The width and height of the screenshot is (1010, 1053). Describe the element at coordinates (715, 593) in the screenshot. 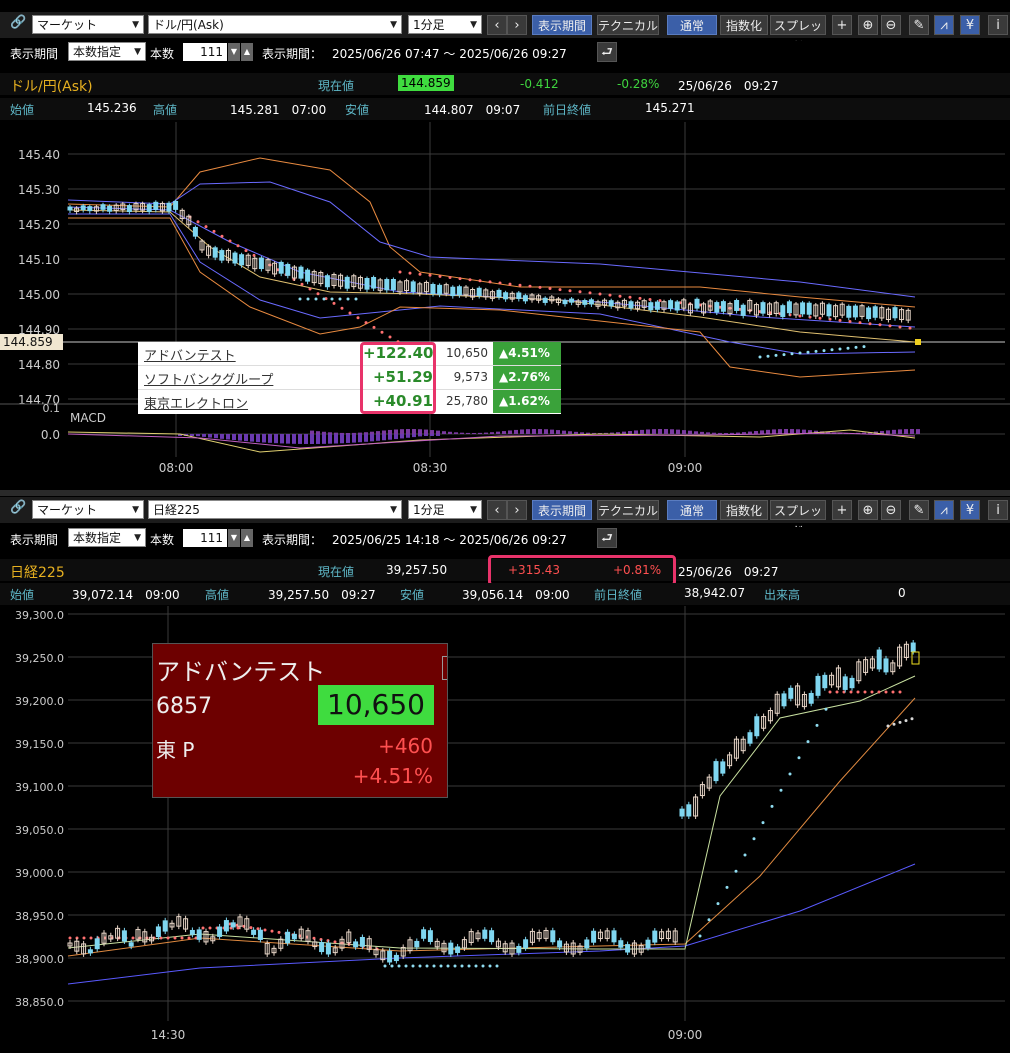

I see `prev-close-value: 38,942.07` at that location.